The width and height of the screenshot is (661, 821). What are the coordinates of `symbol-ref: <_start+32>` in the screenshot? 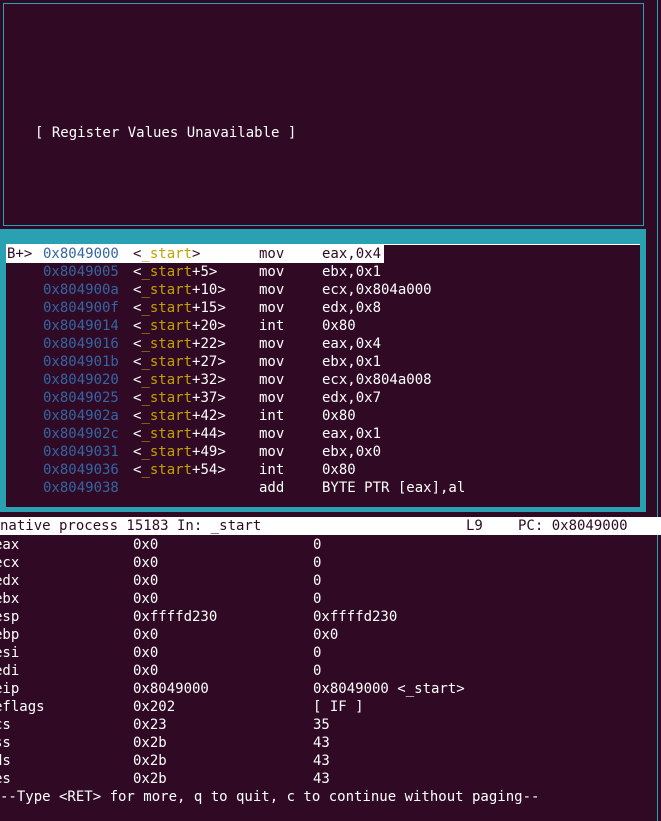 It's located at (179, 380).